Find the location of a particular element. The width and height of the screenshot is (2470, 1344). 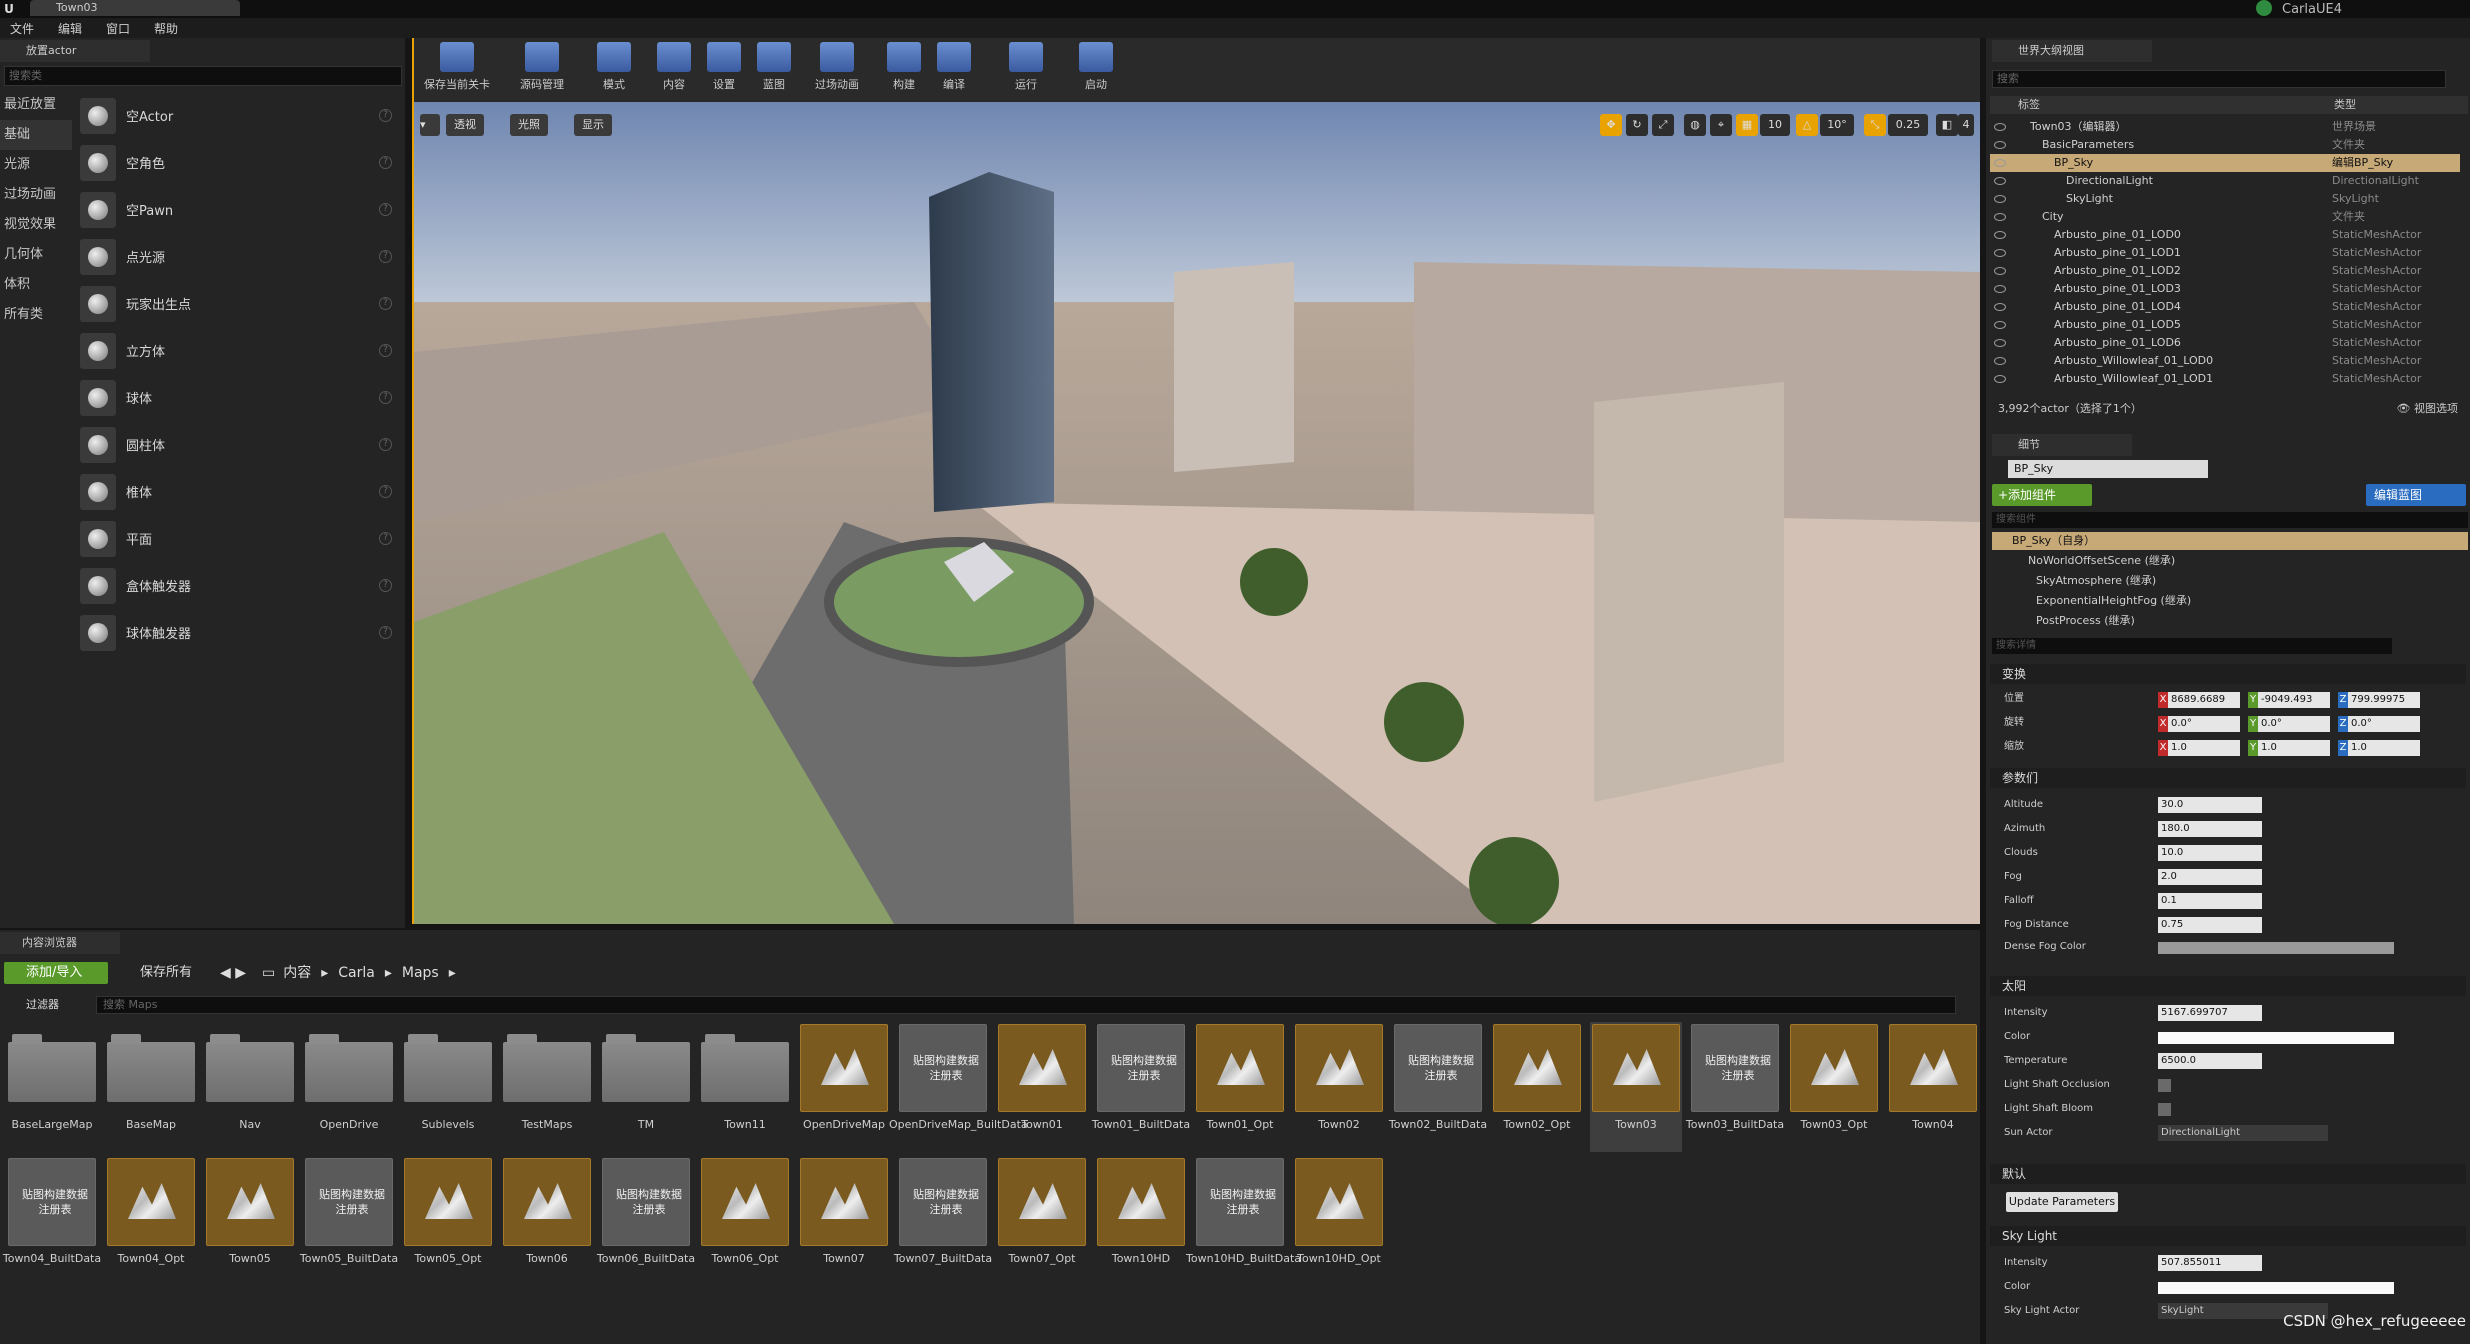

asset-tile-folder: BaseLargeMap is located at coordinates (52, 1087).